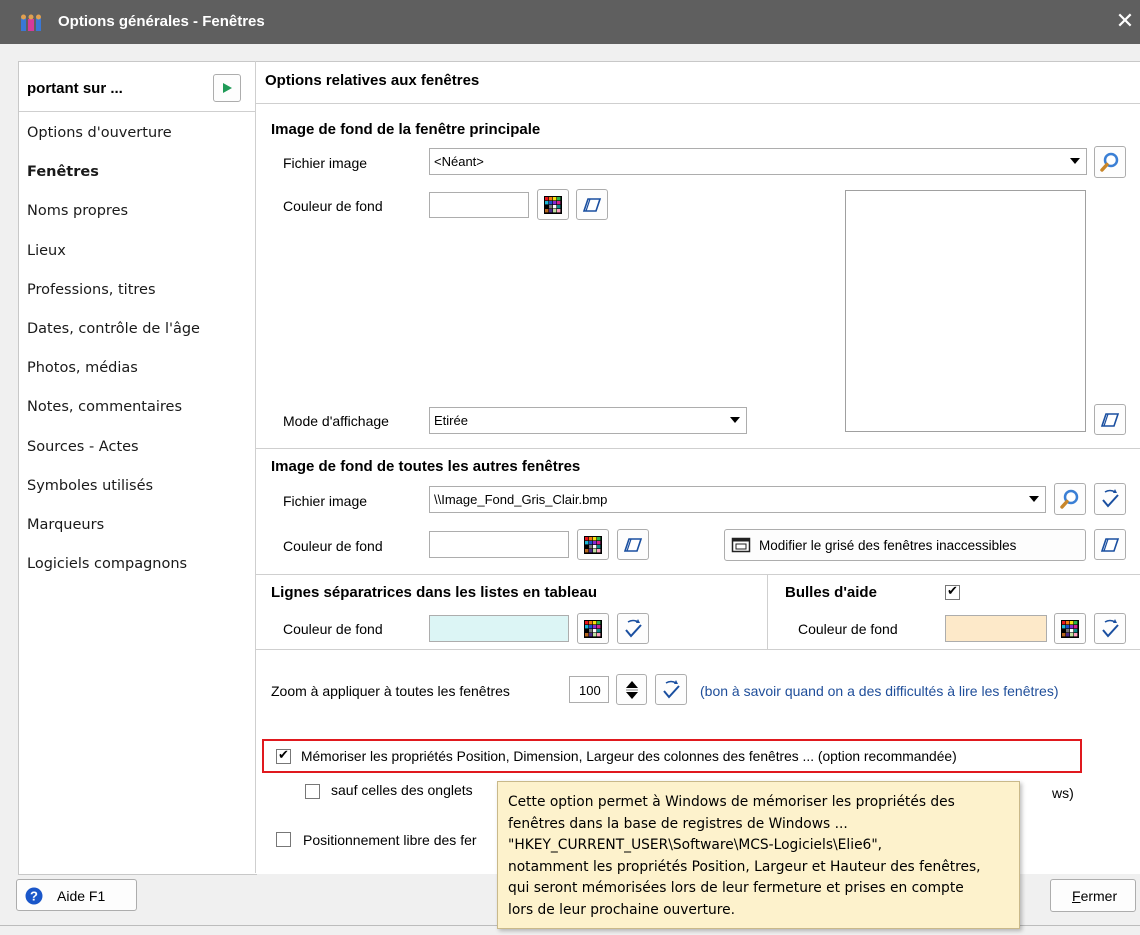  Describe the element at coordinates (451, 420) in the screenshot. I see `display-mode-value: Etirée` at that location.